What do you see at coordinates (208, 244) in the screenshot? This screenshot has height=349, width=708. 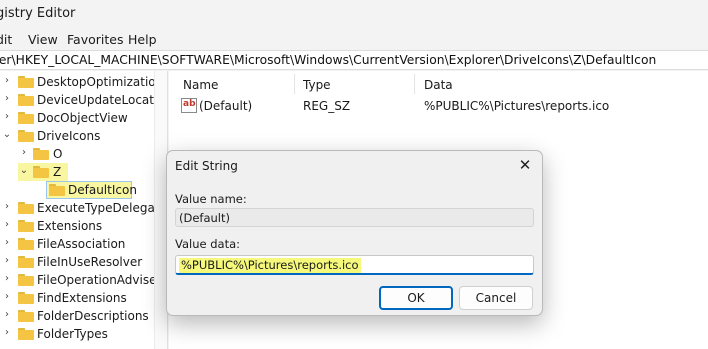 I see `value-data-label: Value data:` at bounding box center [208, 244].